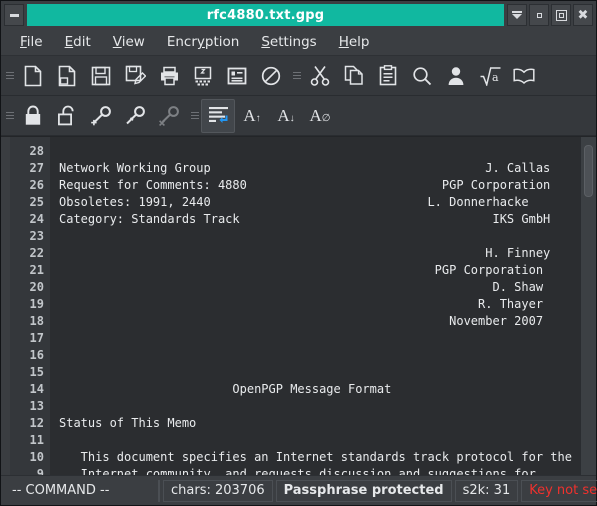 The width and height of the screenshot is (597, 506). Describe the element at coordinates (36, 457) in the screenshot. I see `line-number: 10` at that location.